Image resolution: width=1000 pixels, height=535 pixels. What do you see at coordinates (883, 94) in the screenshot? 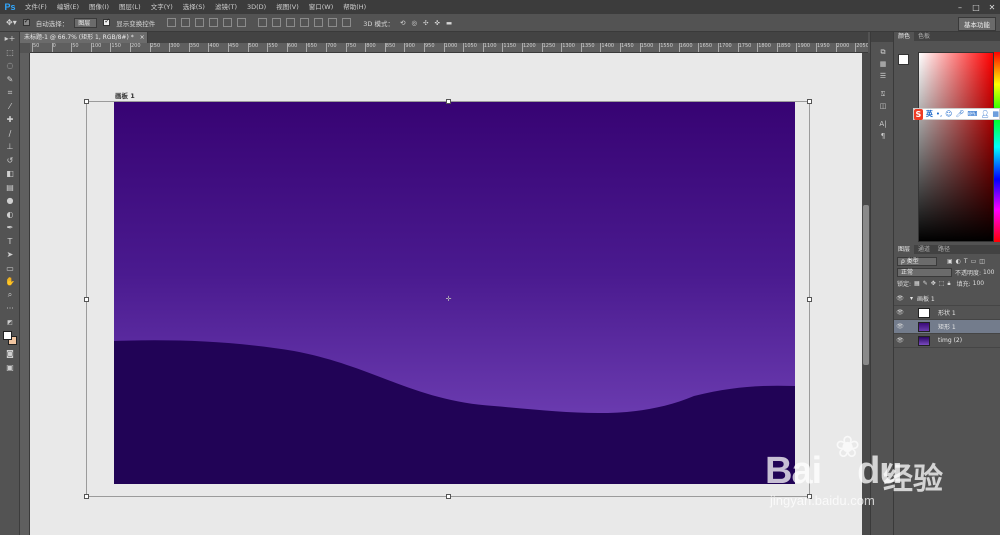
I see `properties-panel-icon: ⍂` at bounding box center [883, 94].